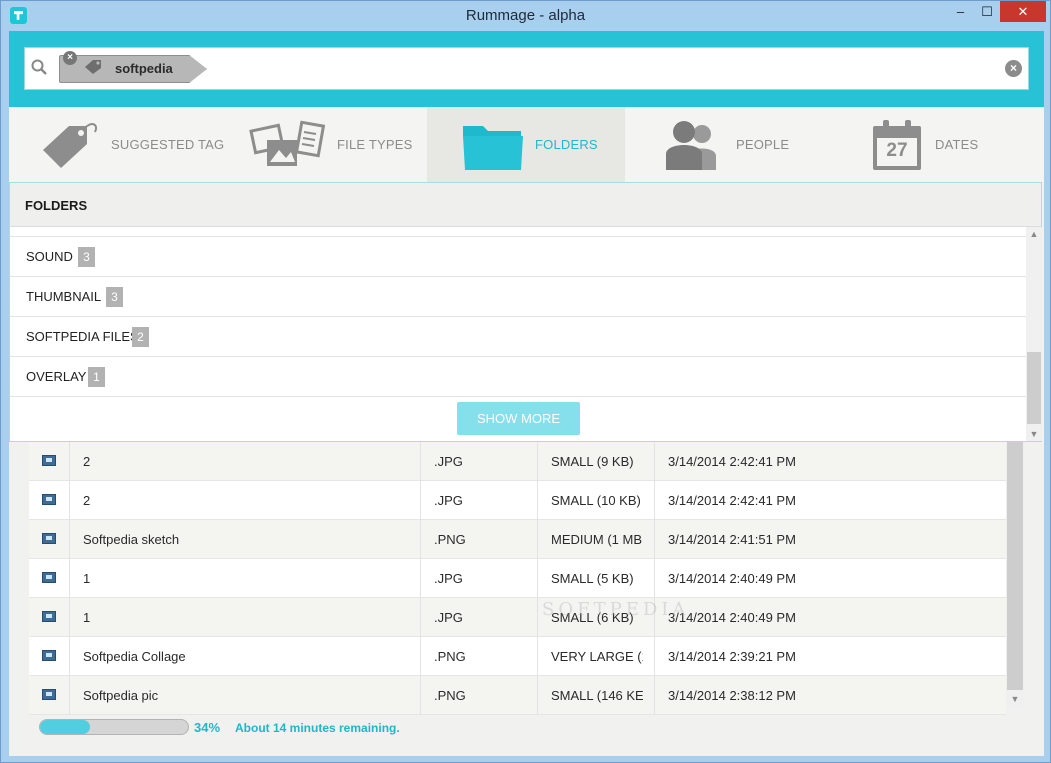 This screenshot has width=1051, height=763. Describe the element at coordinates (70, 58) in the screenshot. I see `remove-tag-icon: ×` at that location.